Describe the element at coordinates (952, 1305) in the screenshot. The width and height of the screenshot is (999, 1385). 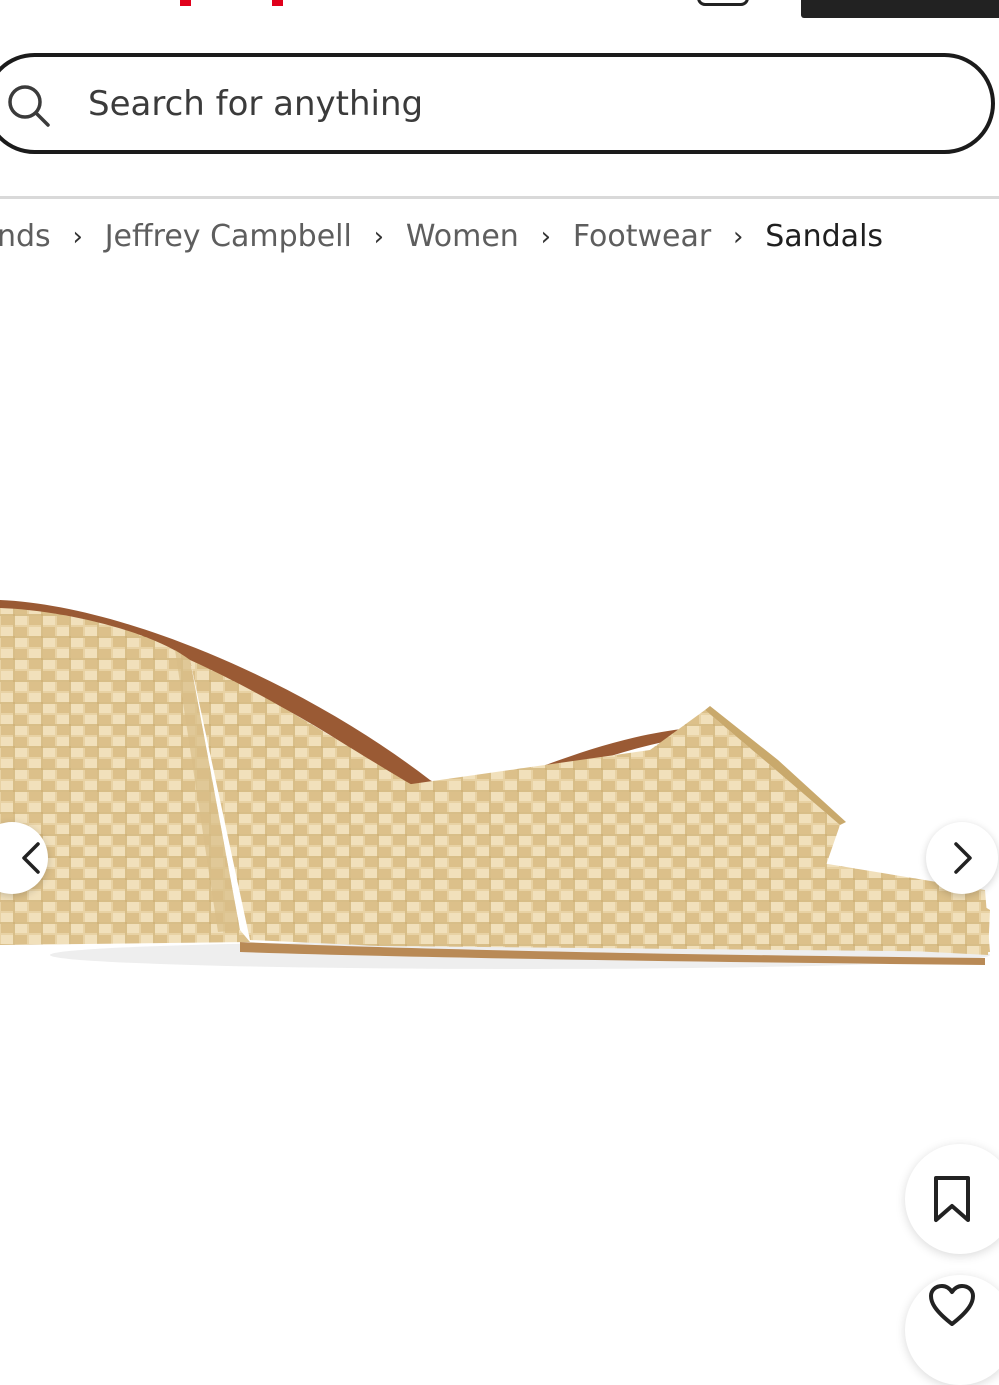
I see `heart-icon` at that location.